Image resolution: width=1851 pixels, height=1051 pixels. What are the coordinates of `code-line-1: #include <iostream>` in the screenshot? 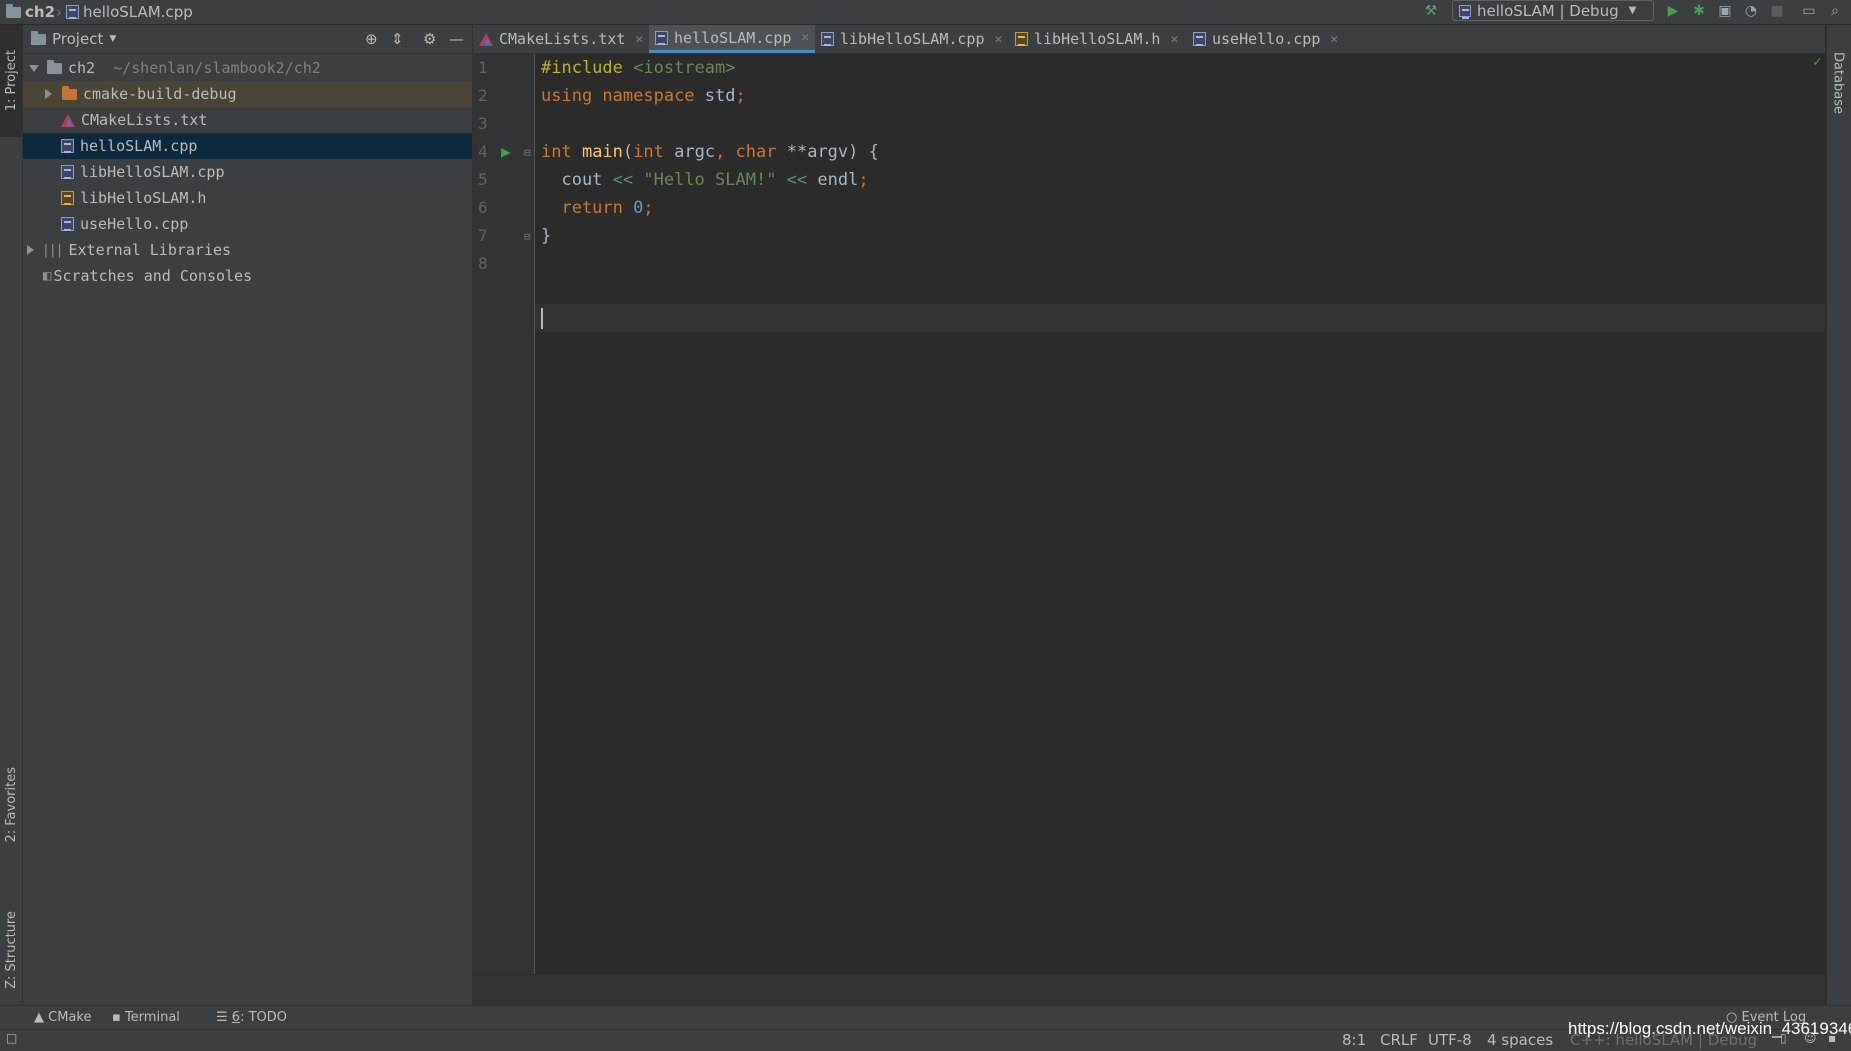 It's located at (638, 68).